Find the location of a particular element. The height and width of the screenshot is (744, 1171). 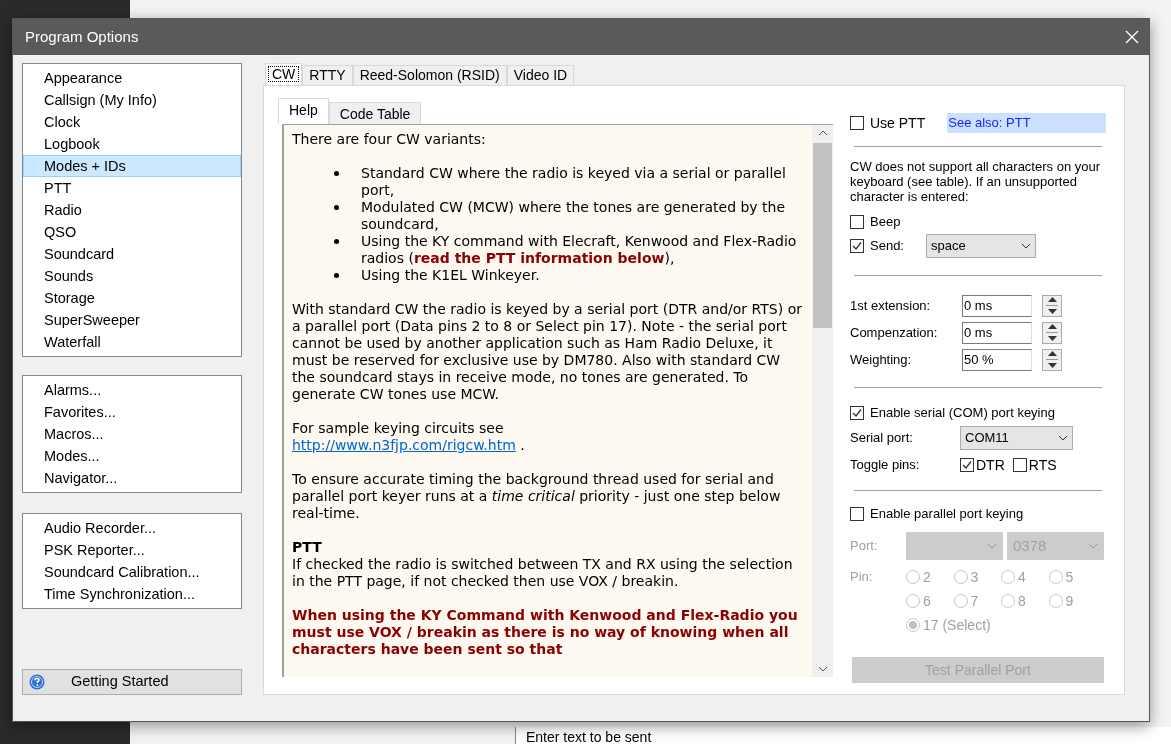

radio-label: 7 is located at coordinates (974, 601).